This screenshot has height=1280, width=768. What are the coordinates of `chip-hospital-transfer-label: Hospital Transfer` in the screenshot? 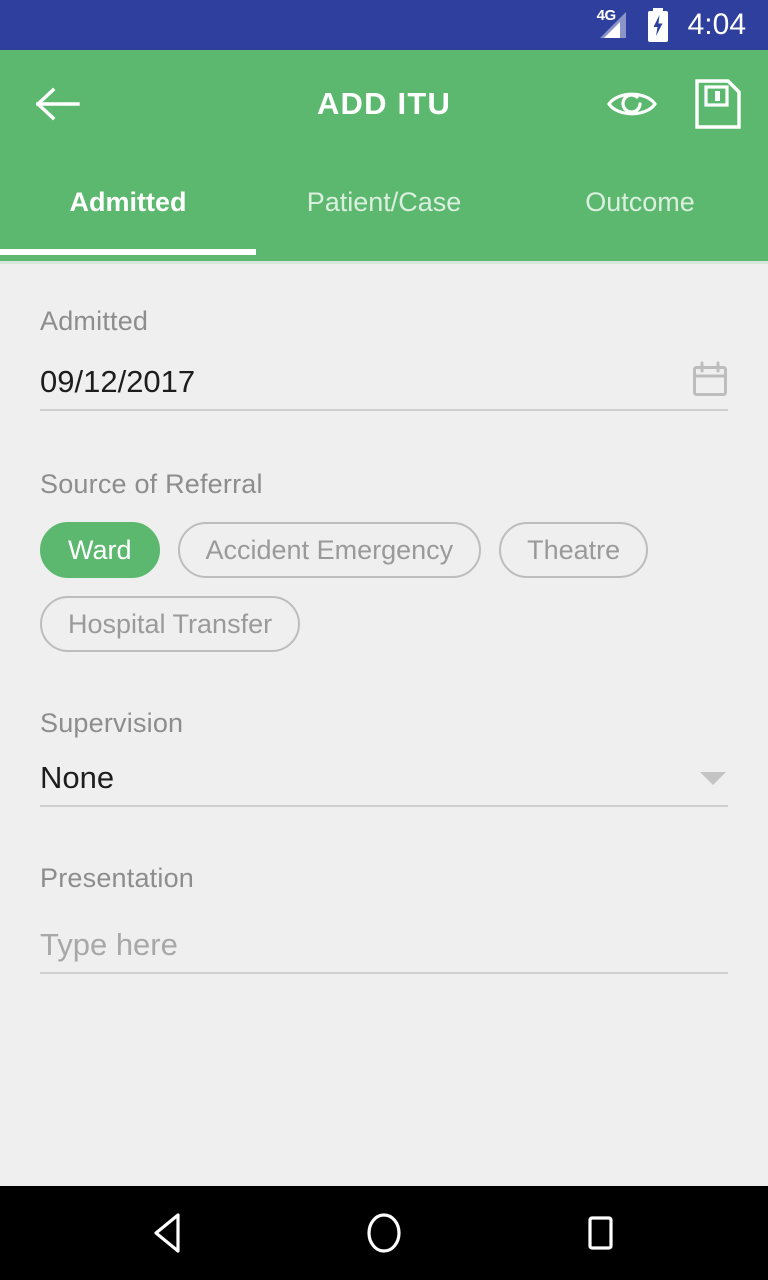 It's located at (170, 623).